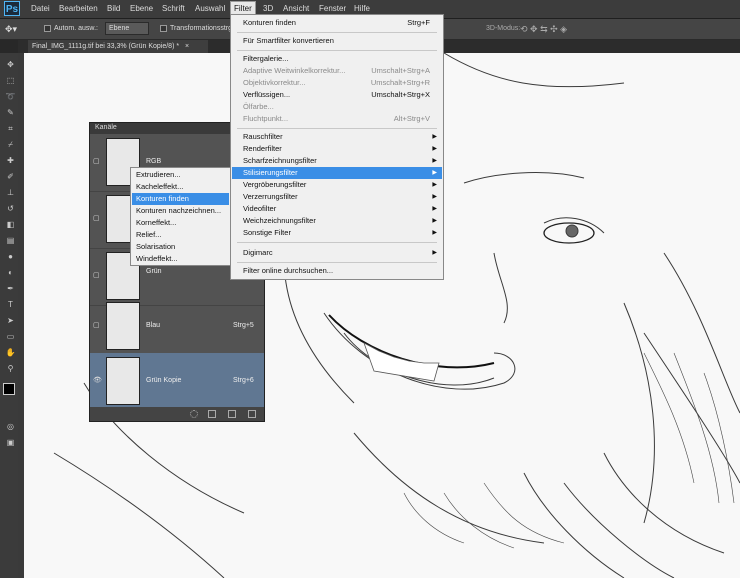 The image size is (740, 578). What do you see at coordinates (10, 112) in the screenshot?
I see `quick-select-icon: ✎` at bounding box center [10, 112].